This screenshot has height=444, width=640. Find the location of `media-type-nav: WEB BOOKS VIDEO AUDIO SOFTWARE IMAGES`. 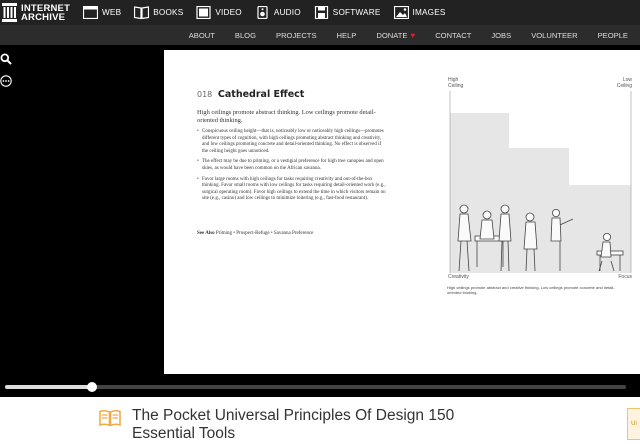

media-type-nav: WEB BOOKS VIDEO AUDIO SOFTWARE IMAGES is located at coordinates (271, 12).